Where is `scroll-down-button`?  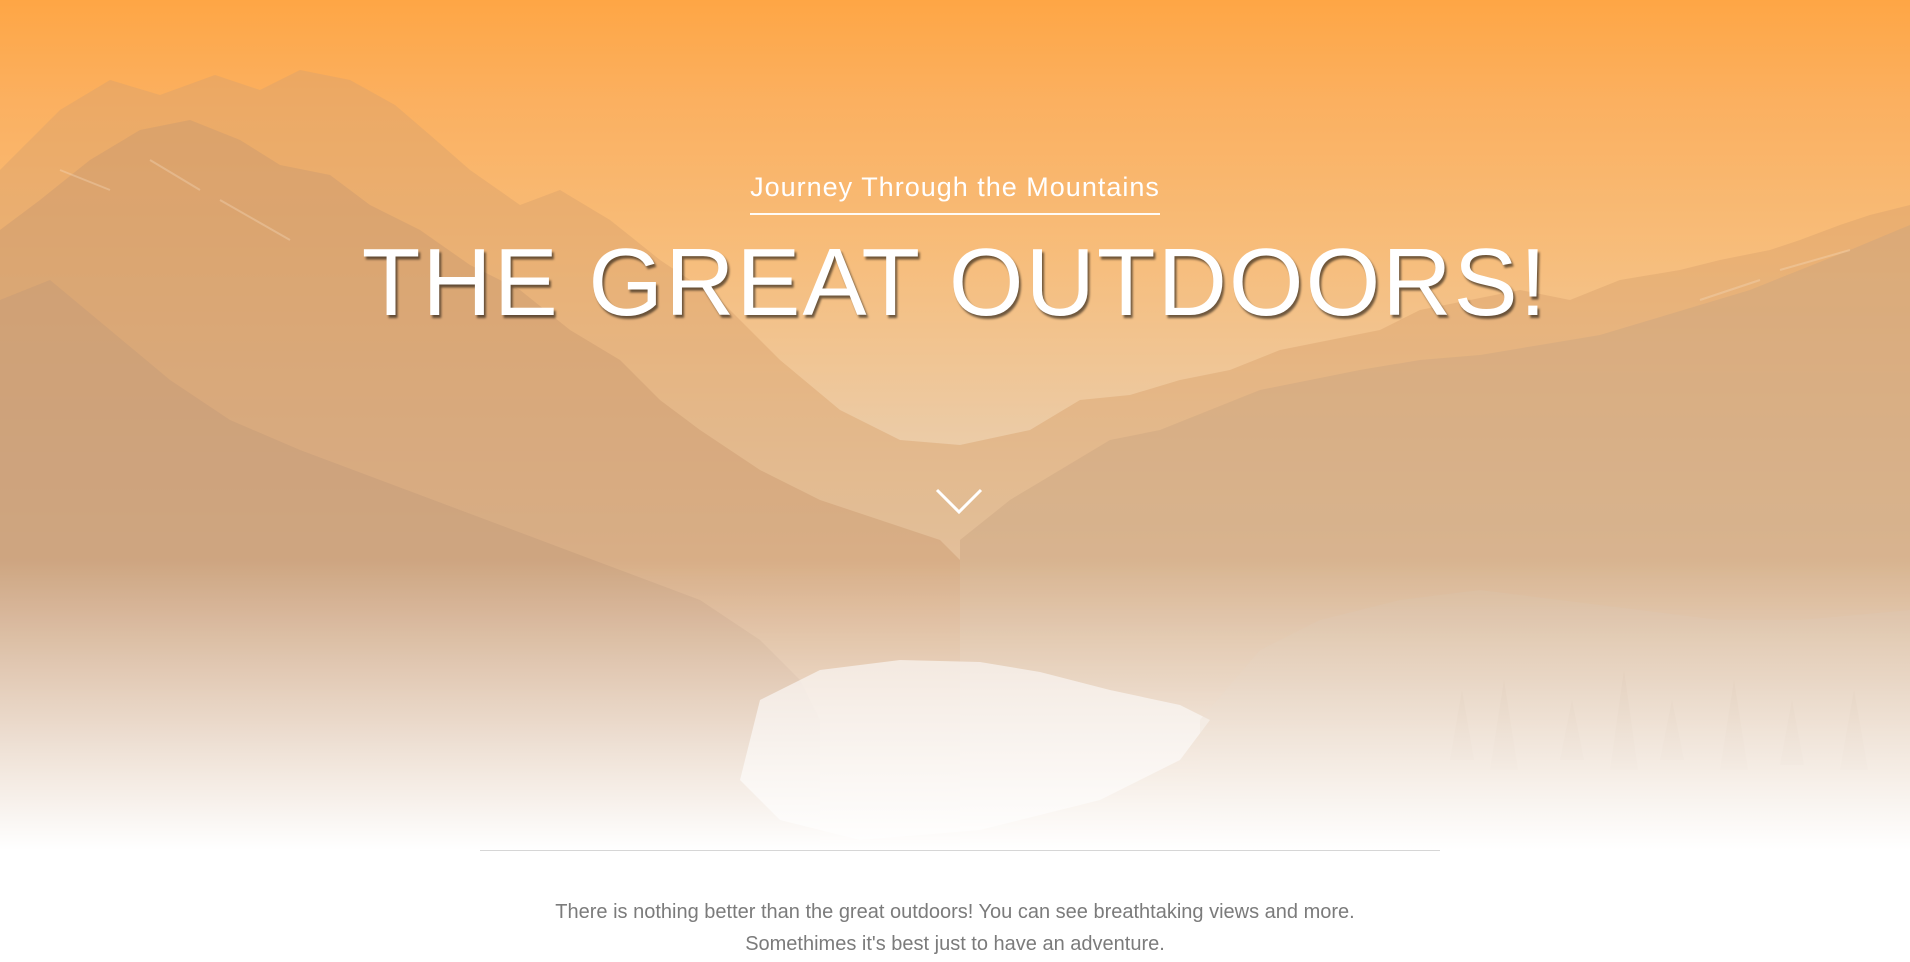 scroll-down-button is located at coordinates (959, 502).